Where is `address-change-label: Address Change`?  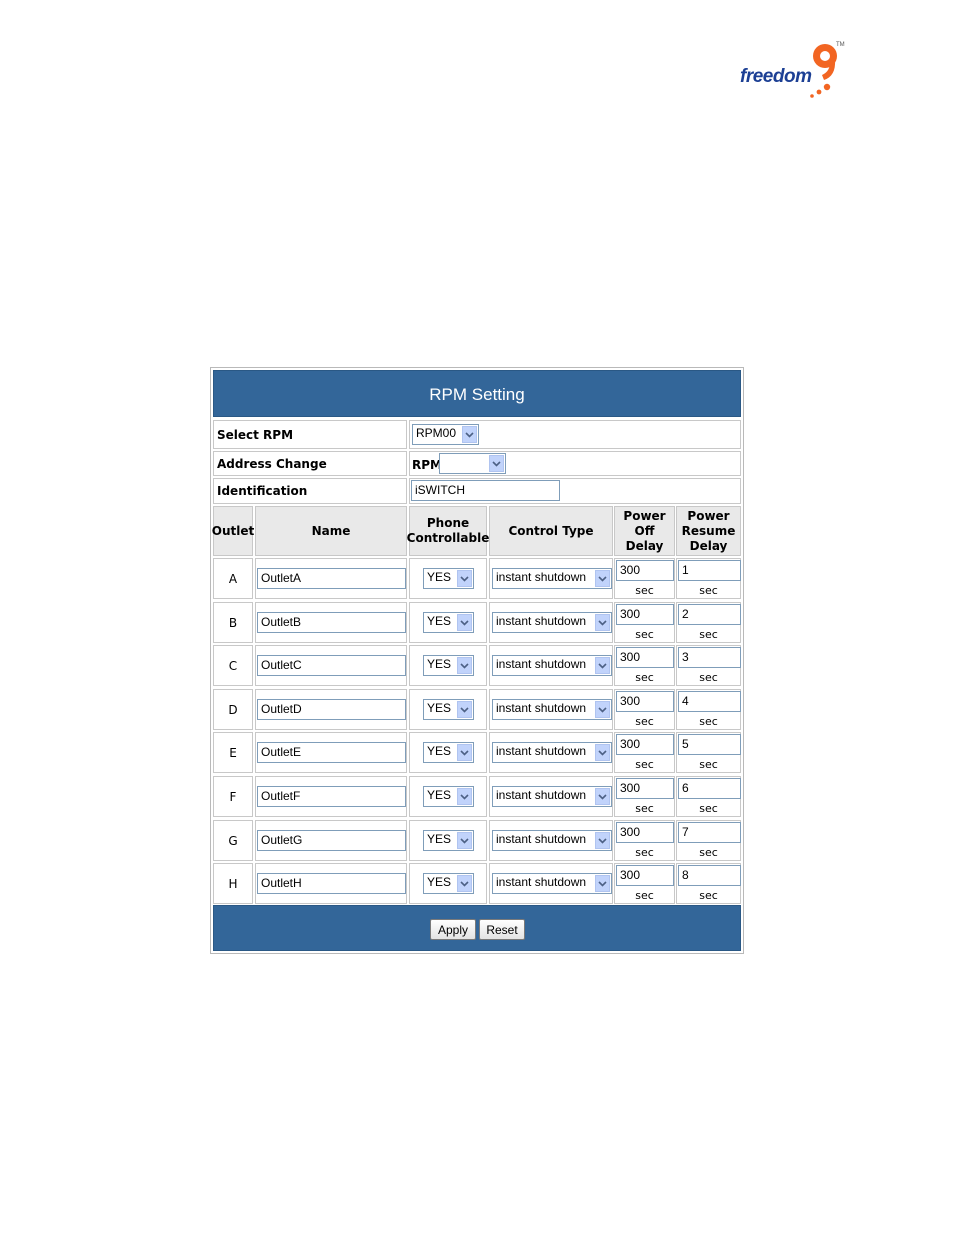 address-change-label: Address Change is located at coordinates (272, 464).